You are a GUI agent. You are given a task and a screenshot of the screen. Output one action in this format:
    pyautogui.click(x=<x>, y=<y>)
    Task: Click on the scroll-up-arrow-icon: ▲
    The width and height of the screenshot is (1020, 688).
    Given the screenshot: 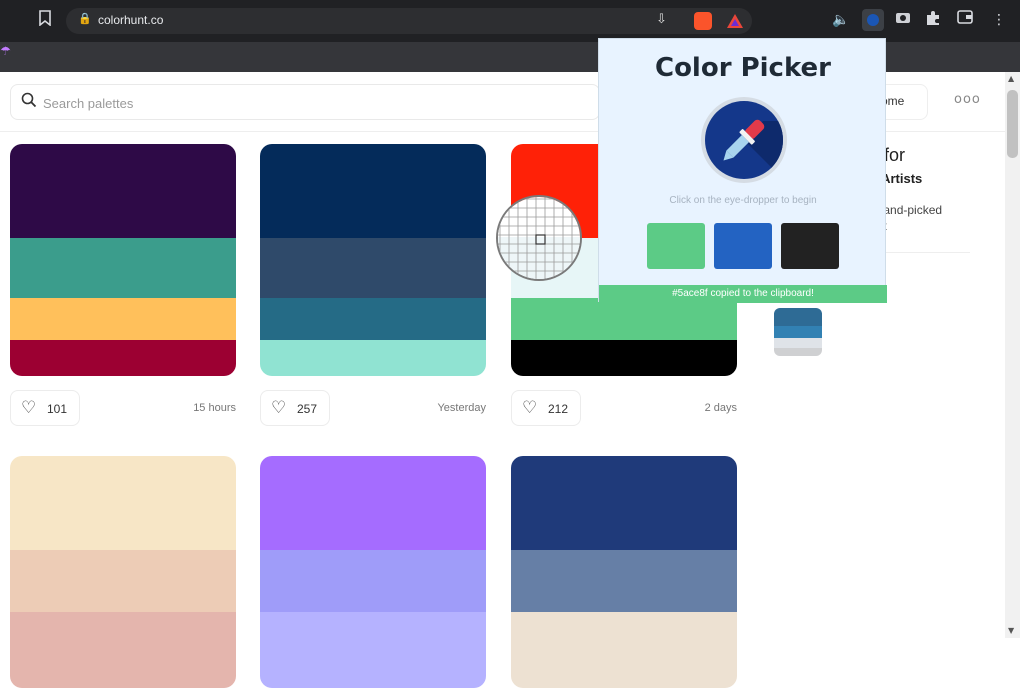 What is the action you would take?
    pyautogui.click(x=1011, y=78)
    